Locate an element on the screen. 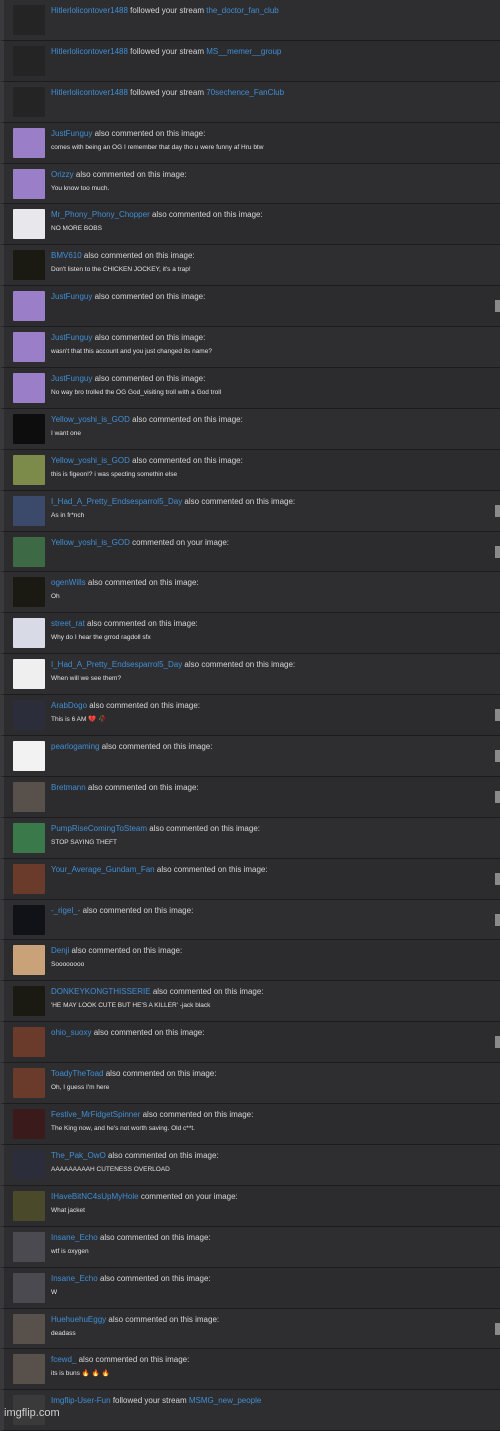 Image resolution: width=500 pixels, height=1431 pixels. stream-link: MS__memer__group is located at coordinates (243, 51).